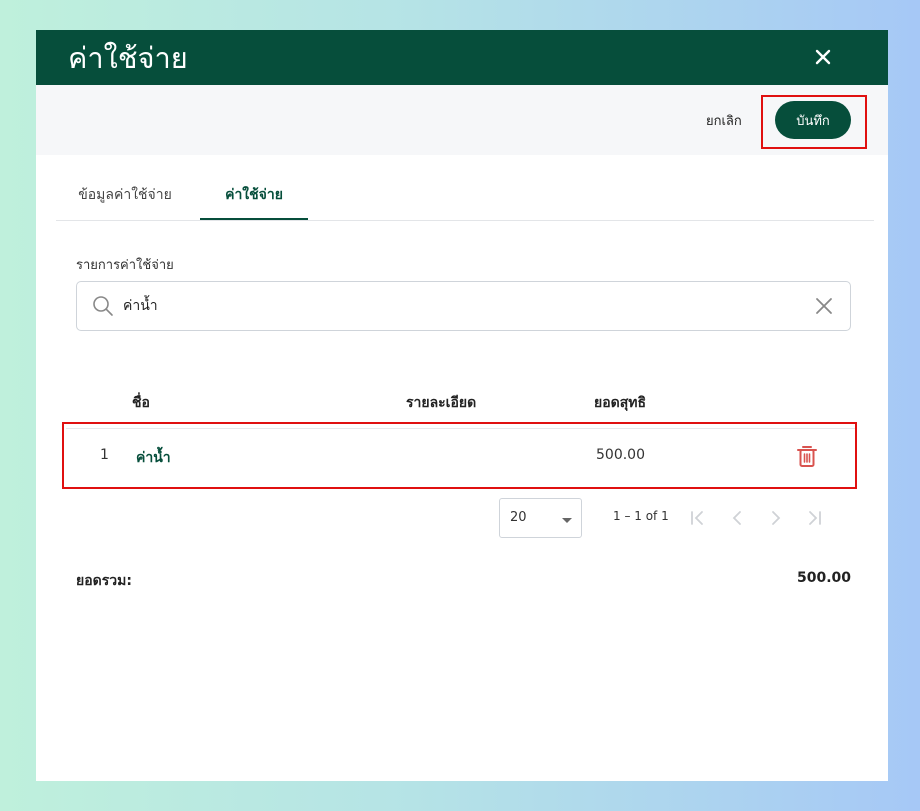 Image resolution: width=920 pixels, height=811 pixels. Describe the element at coordinates (462, 120) in the screenshot. I see `action-bar: ยกเลิก บันทึก` at that location.